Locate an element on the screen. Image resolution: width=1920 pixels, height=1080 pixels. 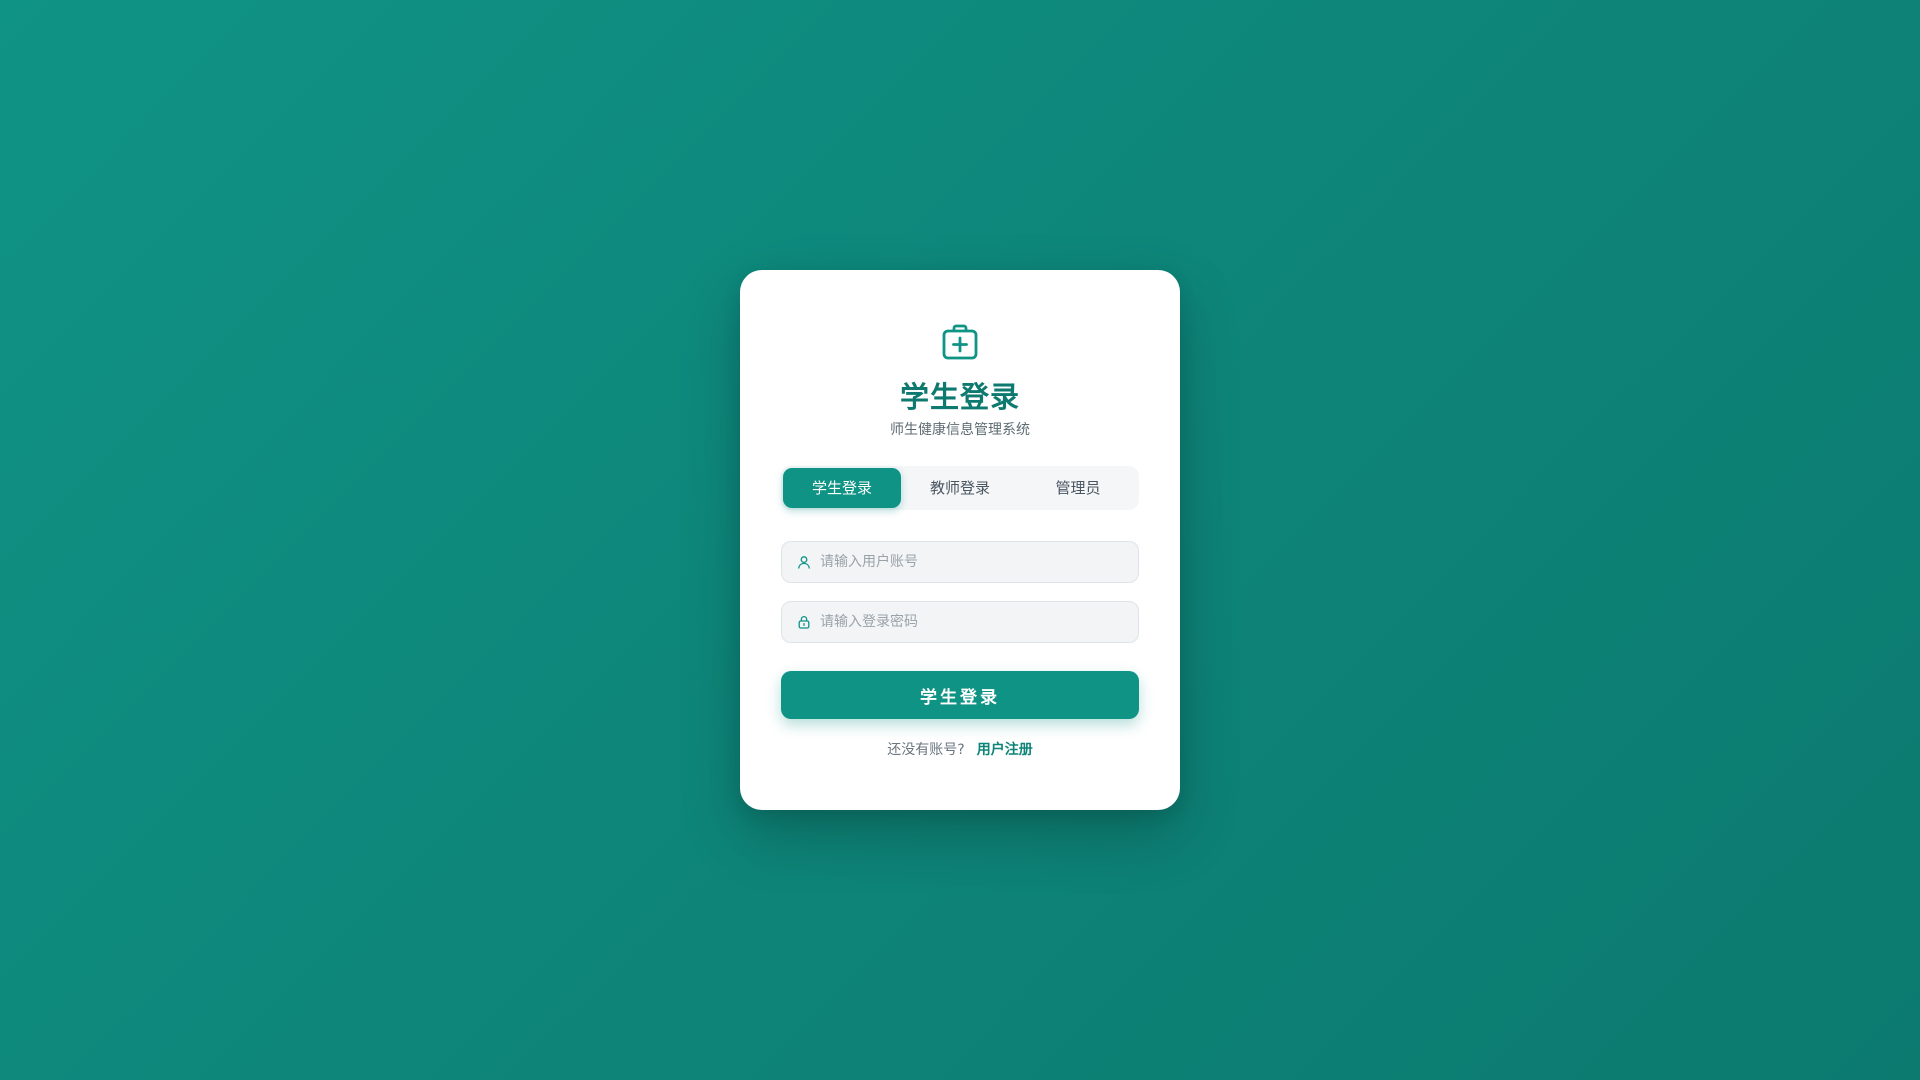
password-input is located at coordinates (979, 622).